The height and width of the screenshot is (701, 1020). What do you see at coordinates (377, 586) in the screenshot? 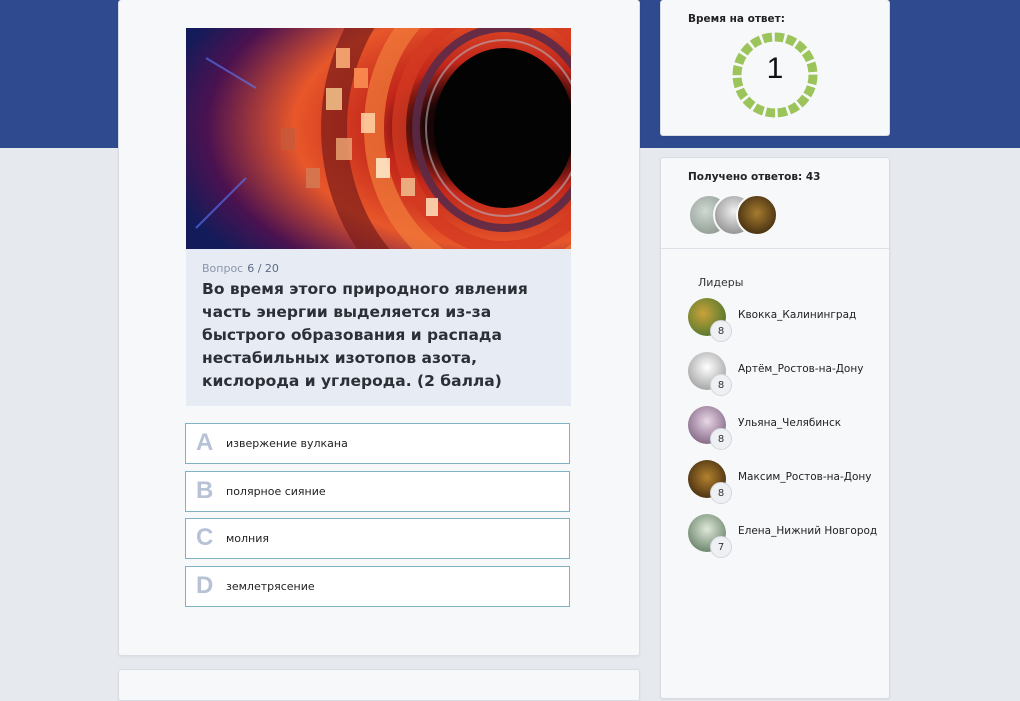
I see `answer-option-d: D землетрясение` at bounding box center [377, 586].